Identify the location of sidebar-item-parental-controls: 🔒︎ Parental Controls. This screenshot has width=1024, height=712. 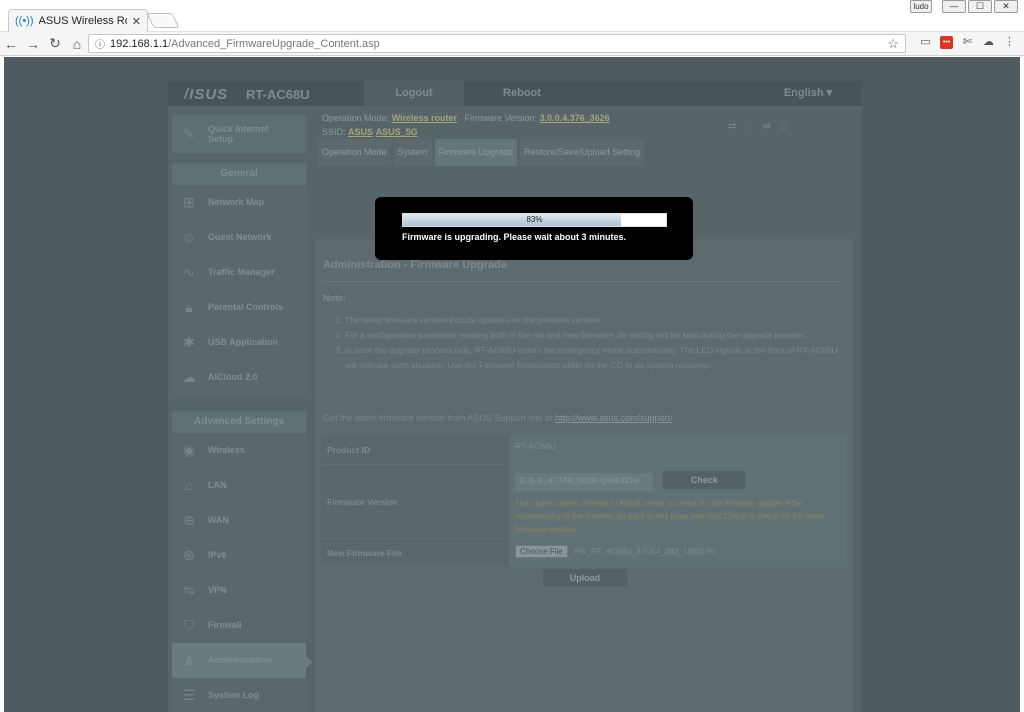
(239, 307).